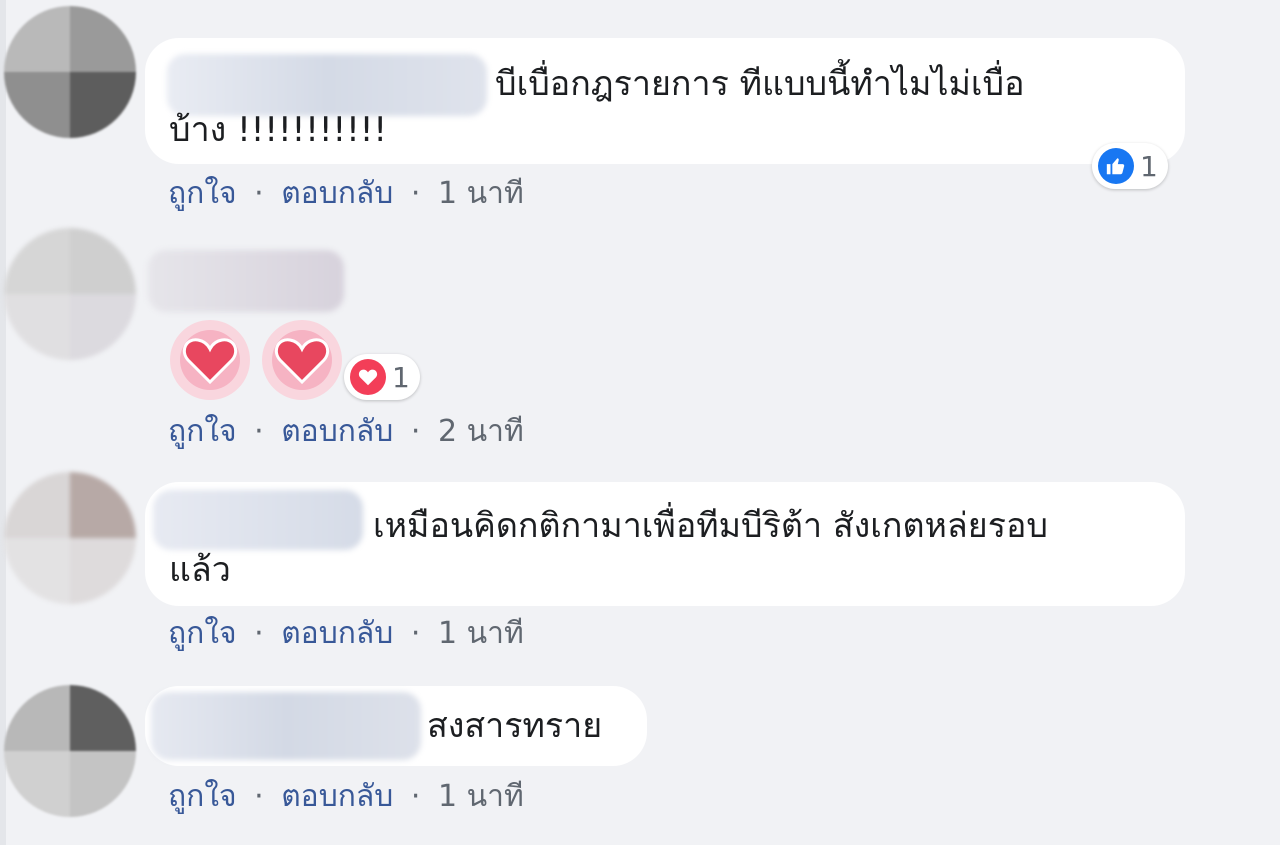 The height and width of the screenshot is (845, 1280). Describe the element at coordinates (256, 360) in the screenshot. I see `heart-emoji-row` at that location.